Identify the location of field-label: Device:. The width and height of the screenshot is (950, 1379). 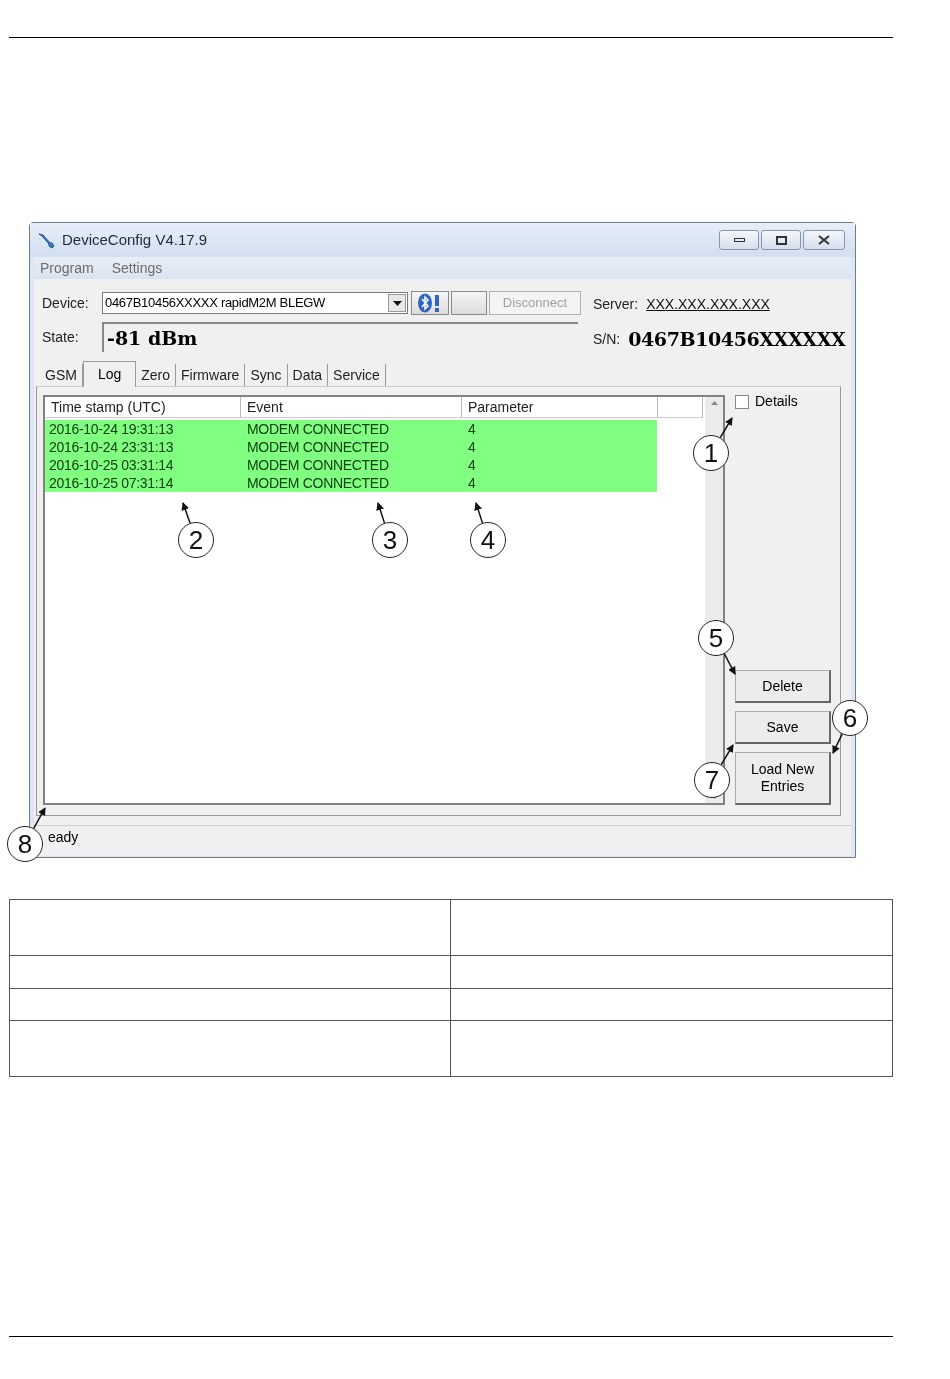
(66, 303).